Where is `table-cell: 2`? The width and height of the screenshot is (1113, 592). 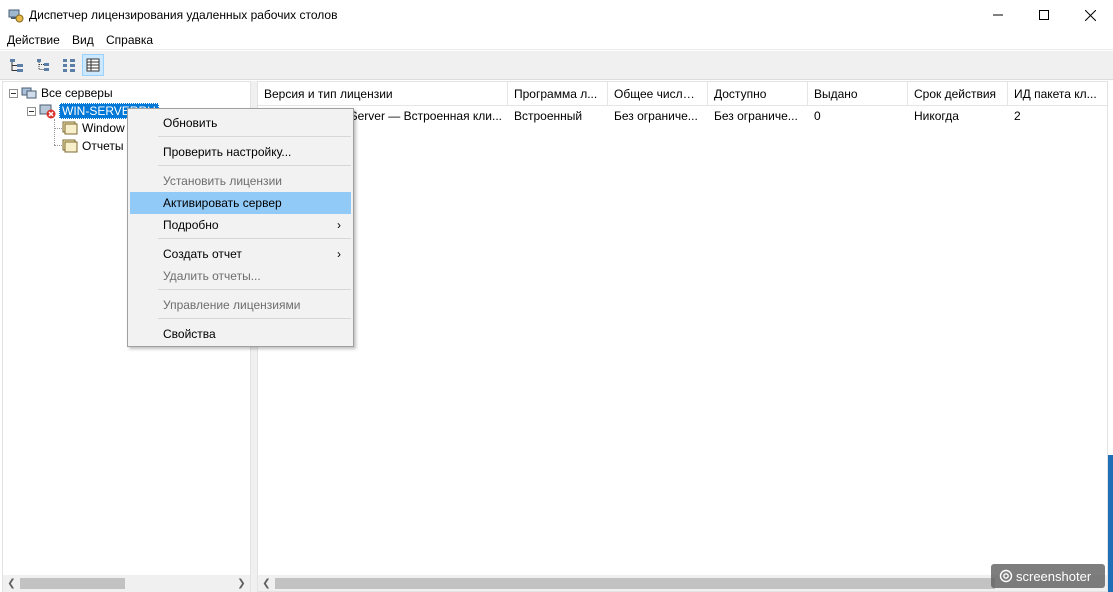
table-cell: 2 is located at coordinates (1017, 116).